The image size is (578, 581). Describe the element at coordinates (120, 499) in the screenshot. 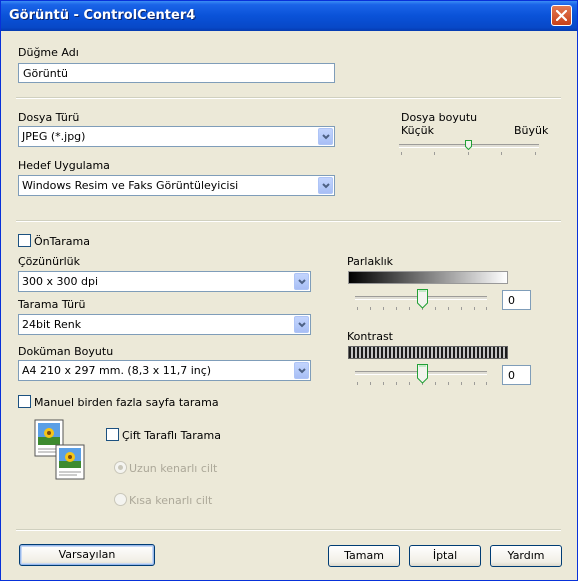

I see `short-edge-radio` at that location.